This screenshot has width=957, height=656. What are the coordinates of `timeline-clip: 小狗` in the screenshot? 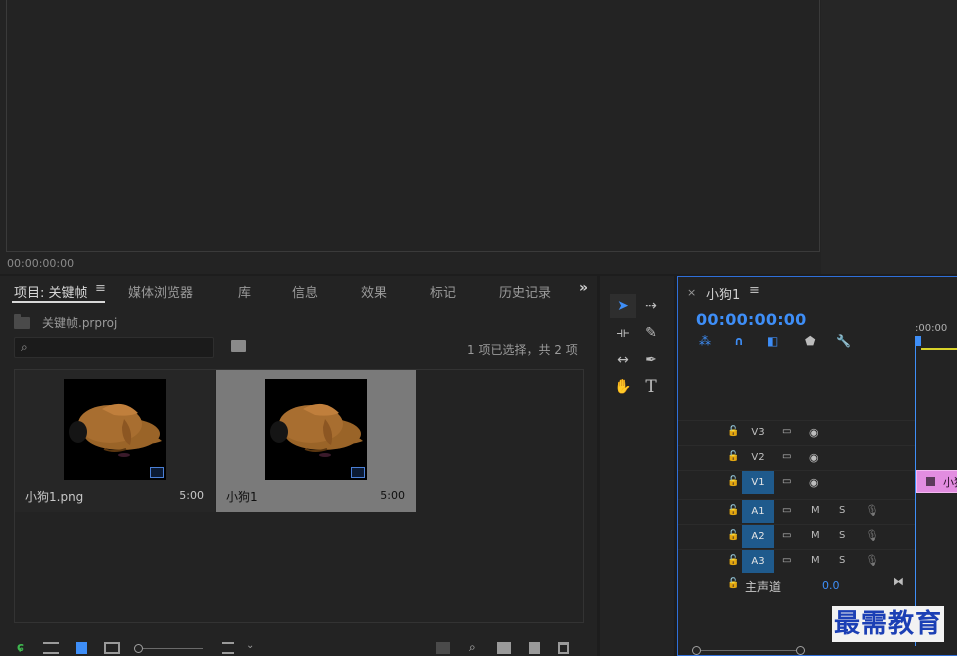 It's located at (936, 481).